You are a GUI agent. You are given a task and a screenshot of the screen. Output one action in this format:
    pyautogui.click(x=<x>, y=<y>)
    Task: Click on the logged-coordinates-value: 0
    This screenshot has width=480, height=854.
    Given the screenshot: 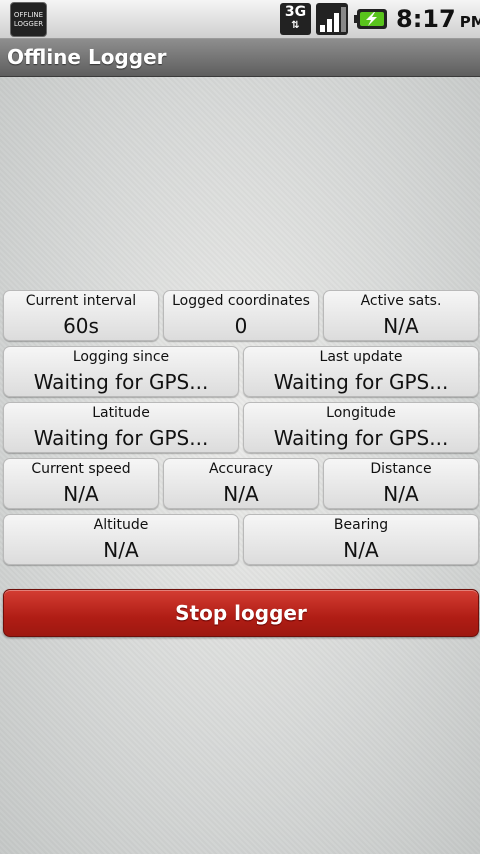 What is the action you would take?
    pyautogui.click(x=241, y=326)
    